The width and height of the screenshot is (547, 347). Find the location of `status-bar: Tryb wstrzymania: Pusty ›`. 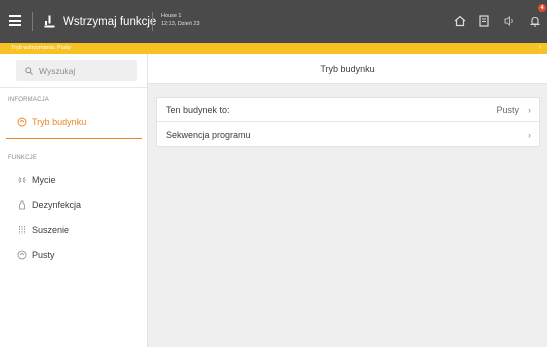

status-bar: Tryb wstrzymania: Pusty › is located at coordinates (273, 48).